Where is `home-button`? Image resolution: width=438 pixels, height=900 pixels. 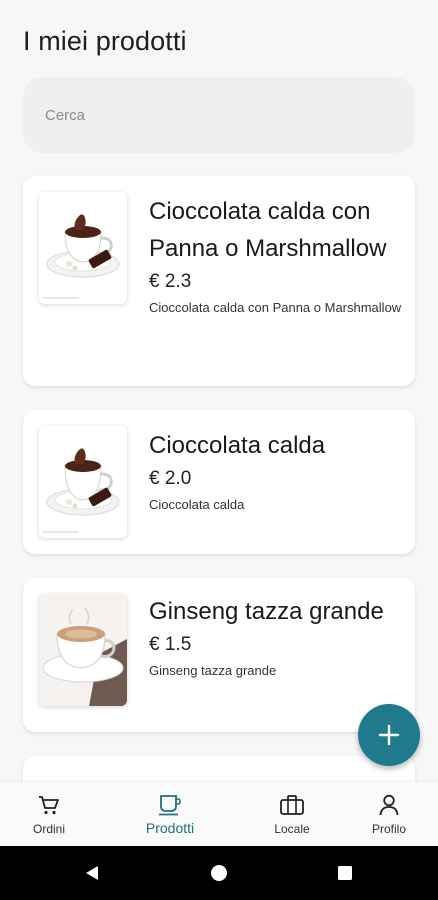 home-button is located at coordinates (219, 873).